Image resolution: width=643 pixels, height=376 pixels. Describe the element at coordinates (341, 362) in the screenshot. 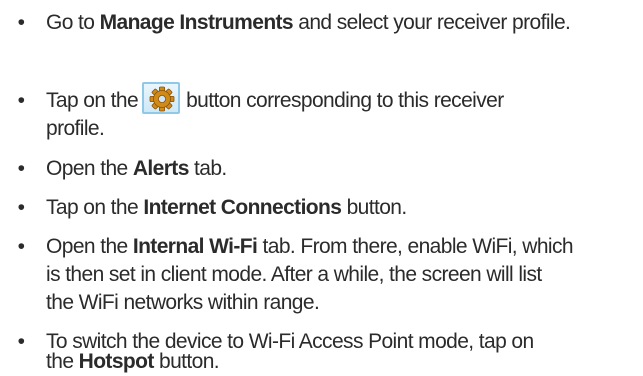

I see `step-text: the Hotspot button.` at that location.